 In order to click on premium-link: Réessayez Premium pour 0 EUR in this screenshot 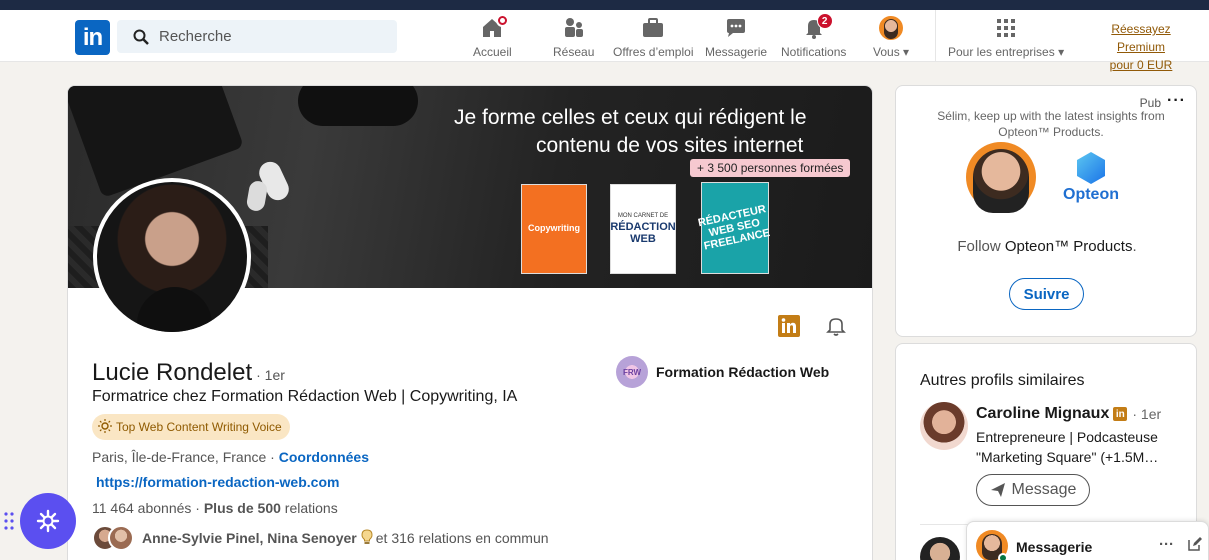, I will do `click(1141, 47)`.